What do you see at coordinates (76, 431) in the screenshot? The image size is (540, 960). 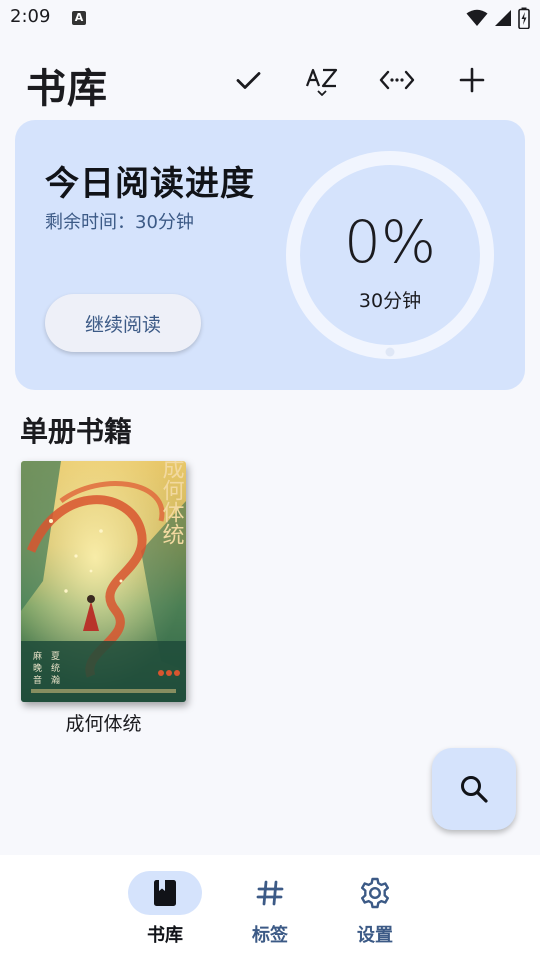 I see `section-title: 单册书籍` at bounding box center [76, 431].